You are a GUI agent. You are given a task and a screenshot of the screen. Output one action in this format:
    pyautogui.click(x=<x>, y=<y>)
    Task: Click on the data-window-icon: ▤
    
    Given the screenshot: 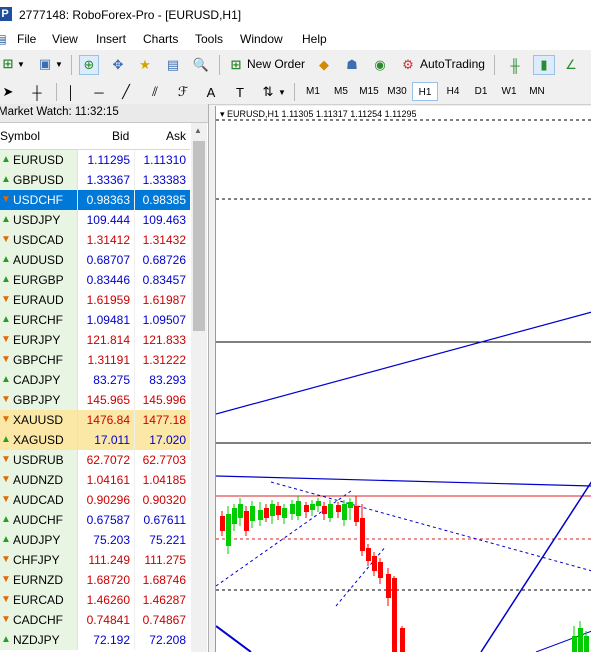 What is the action you would take?
    pyautogui.click(x=173, y=65)
    